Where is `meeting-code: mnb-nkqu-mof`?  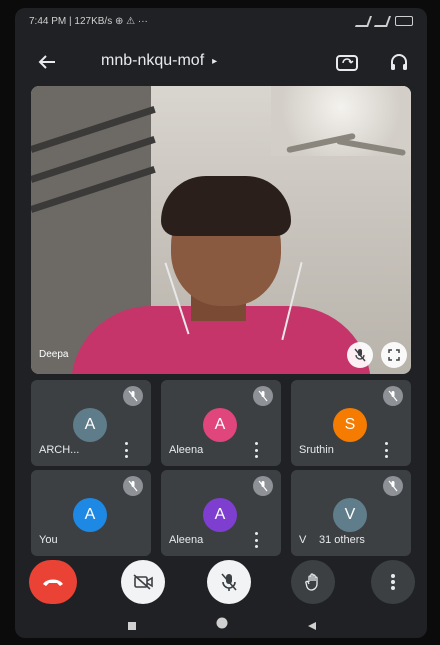
meeting-code: mnb-nkqu-mof is located at coordinates (153, 60).